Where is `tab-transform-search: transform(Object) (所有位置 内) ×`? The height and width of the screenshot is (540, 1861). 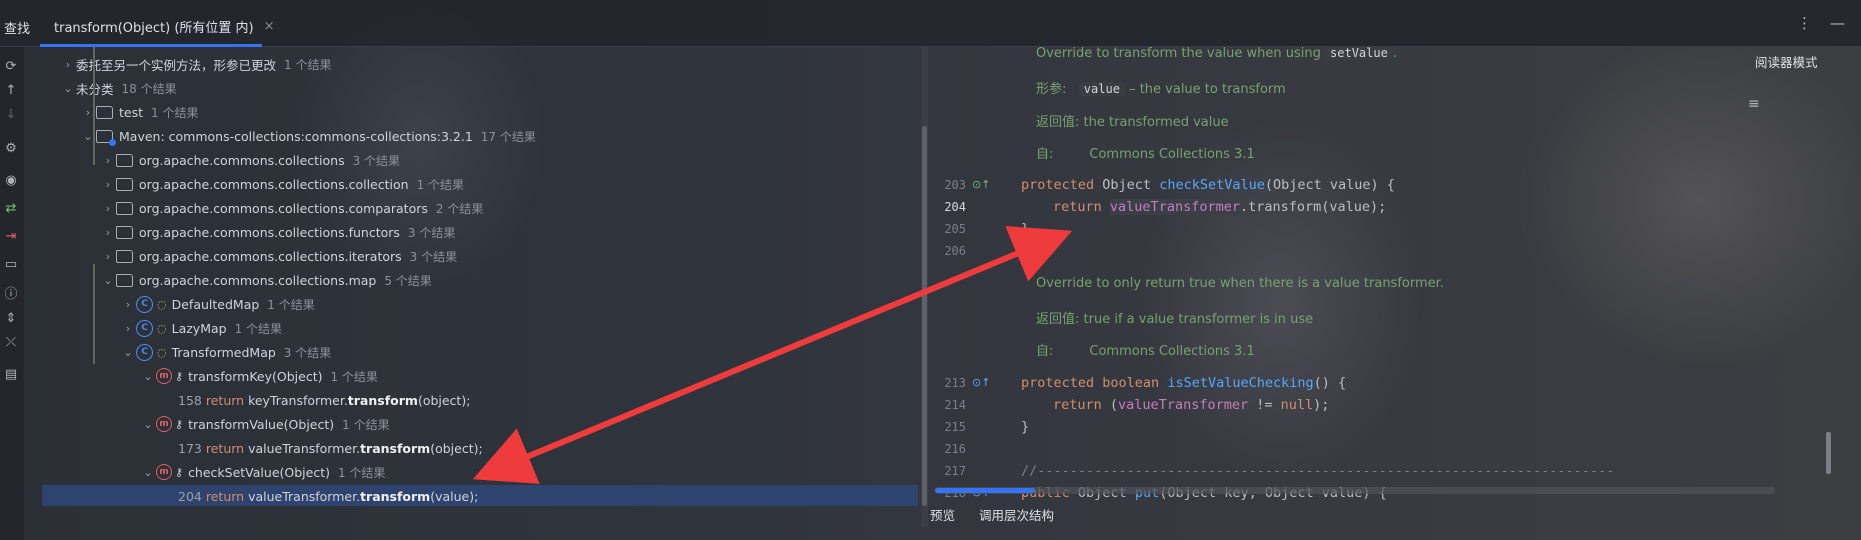
tab-transform-search: transform(Object) (所有位置 内) × is located at coordinates (164, 26).